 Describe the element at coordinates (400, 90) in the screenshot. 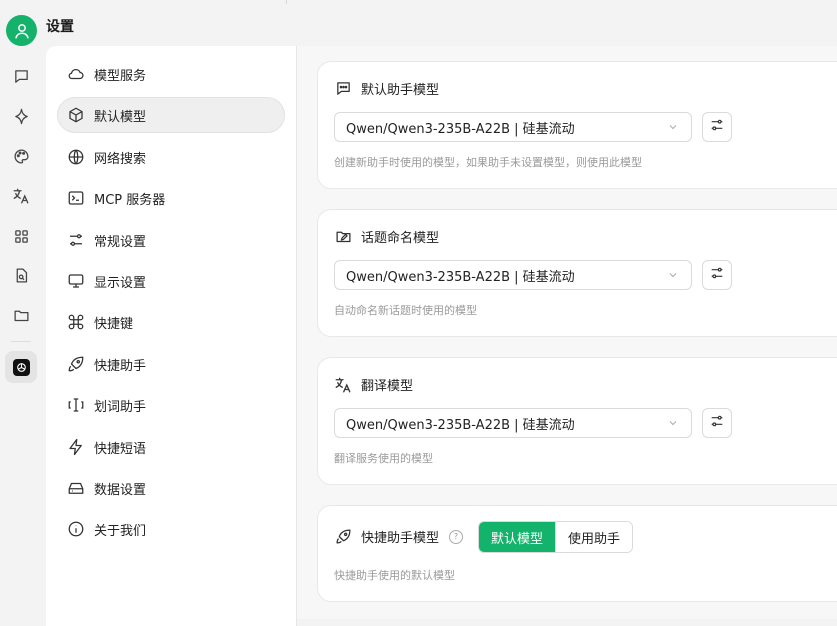

I see `card-title: 默认助手模型` at that location.